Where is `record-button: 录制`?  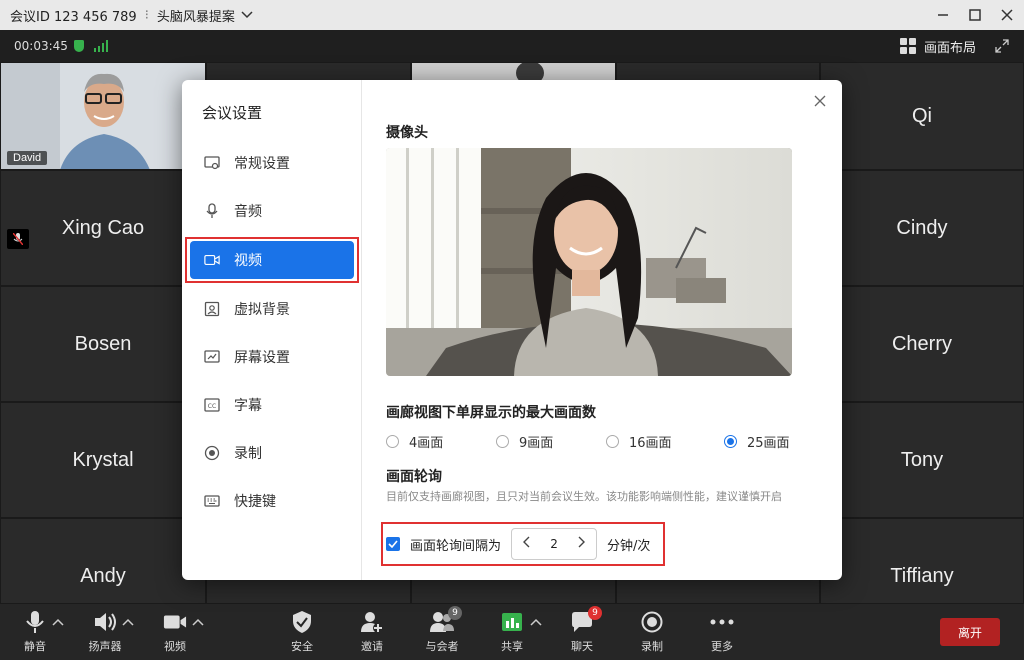
record-button: 录制 is located at coordinates (652, 632).